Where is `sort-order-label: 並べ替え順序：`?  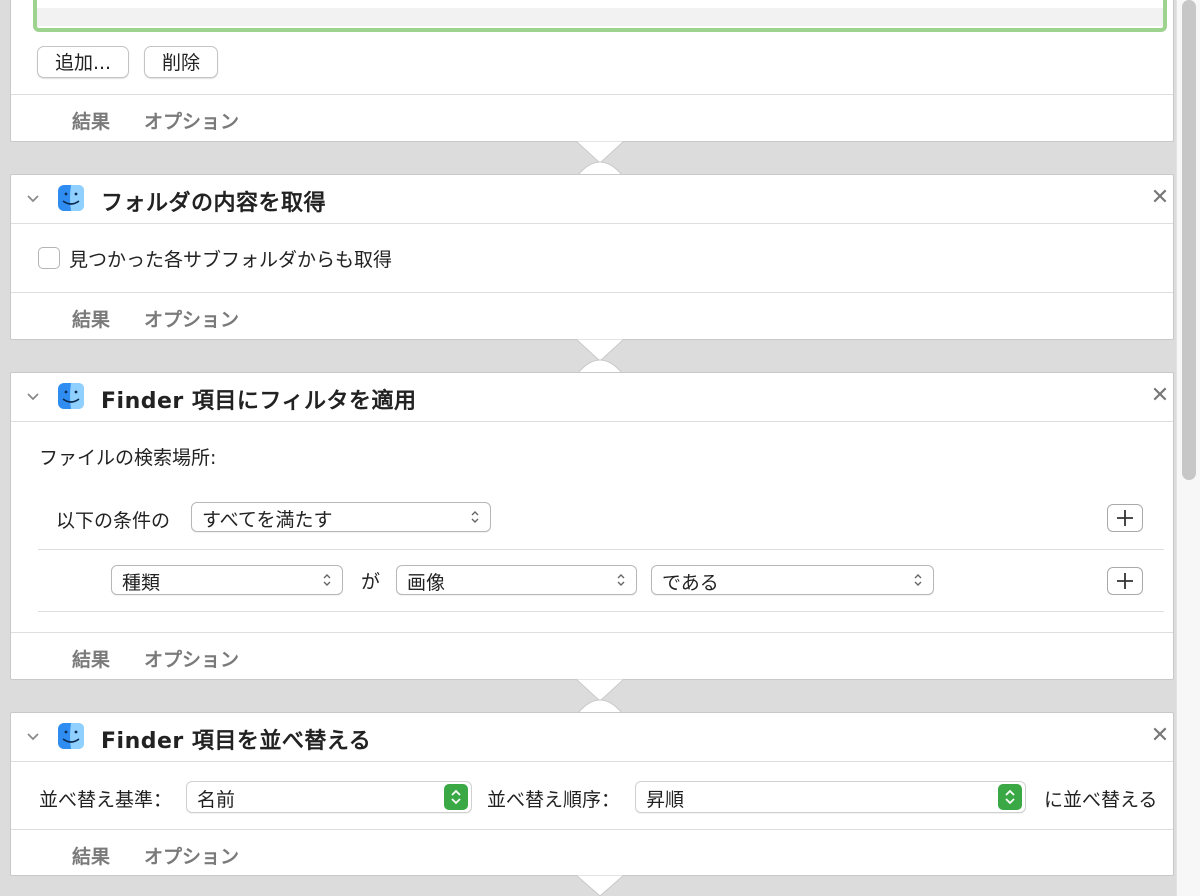 sort-order-label: 並べ替え順序： is located at coordinates (554, 800).